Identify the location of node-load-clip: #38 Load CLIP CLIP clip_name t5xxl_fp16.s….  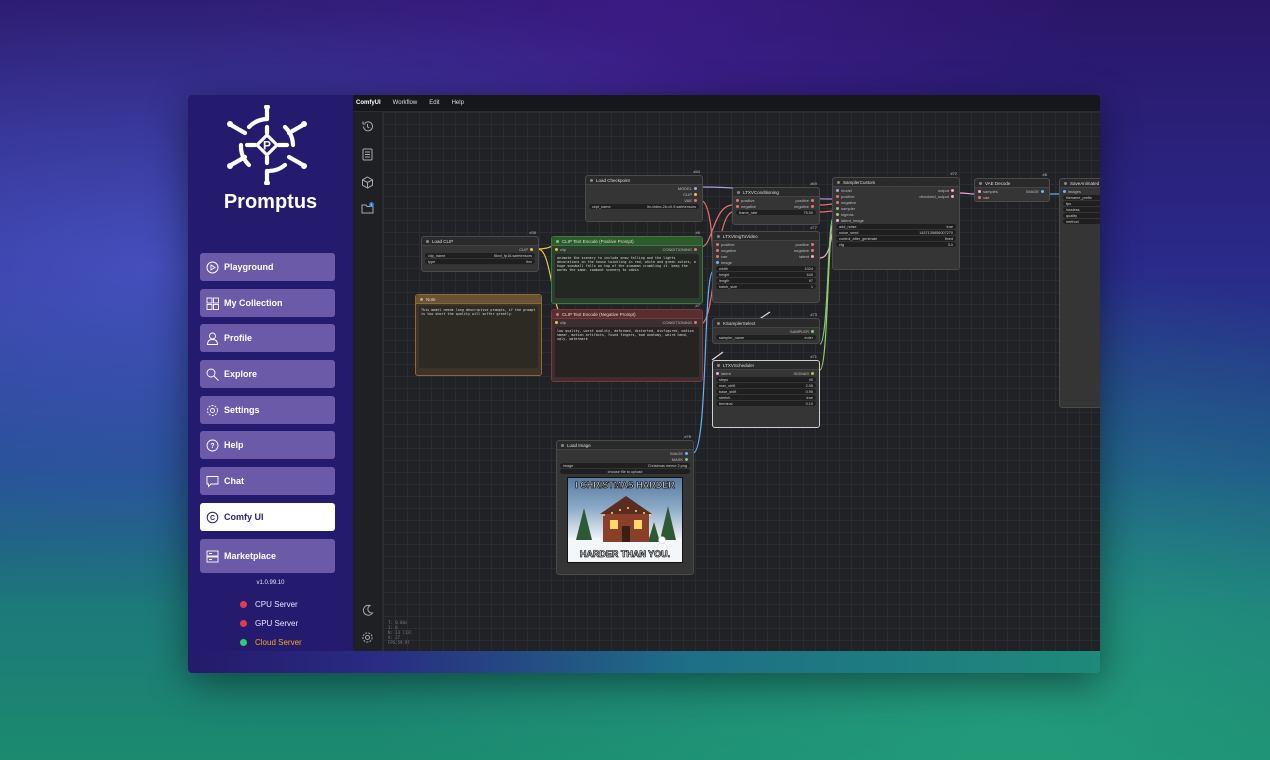
(480, 251).